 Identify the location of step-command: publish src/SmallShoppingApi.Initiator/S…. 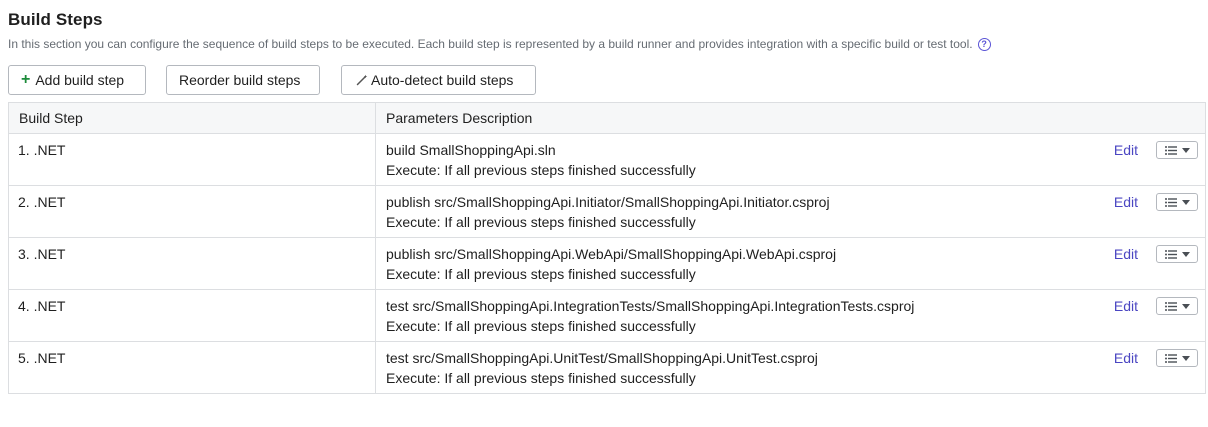
(608, 202).